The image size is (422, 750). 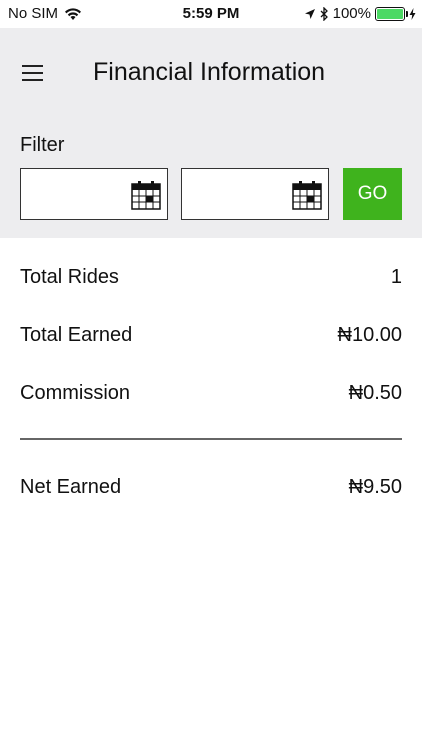 What do you see at coordinates (75, 393) in the screenshot?
I see `row-label: Commission` at bounding box center [75, 393].